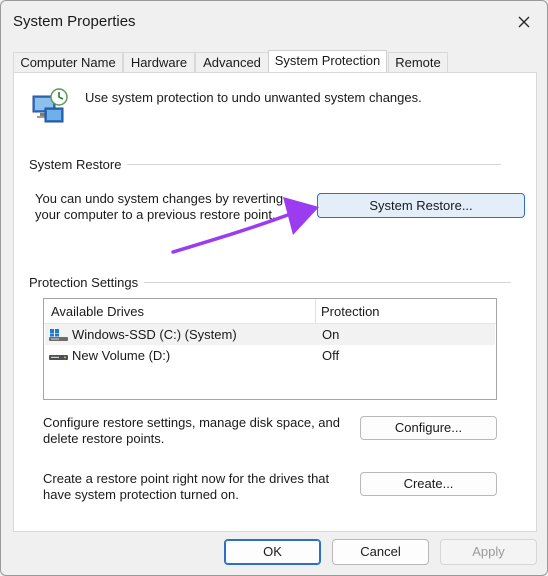 The image size is (548, 576). What do you see at coordinates (50, 105) in the screenshot?
I see `system-protection-icon` at bounding box center [50, 105].